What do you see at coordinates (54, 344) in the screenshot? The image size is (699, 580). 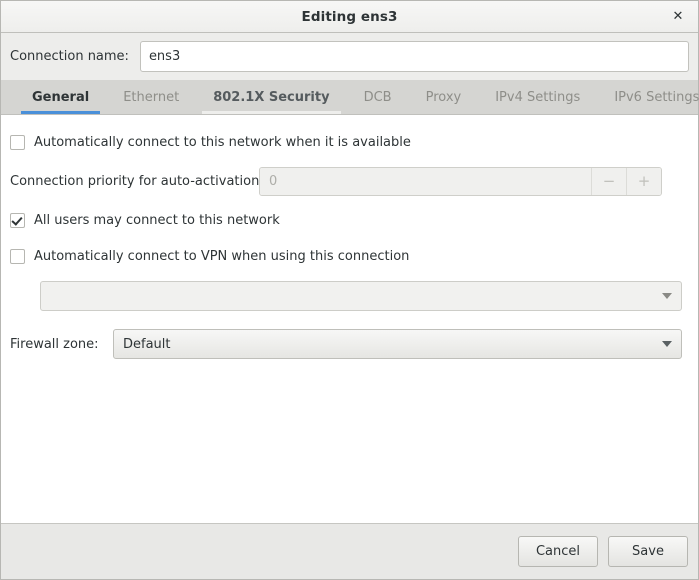 I see `firewall-zone-label: Firewall zone:` at bounding box center [54, 344].